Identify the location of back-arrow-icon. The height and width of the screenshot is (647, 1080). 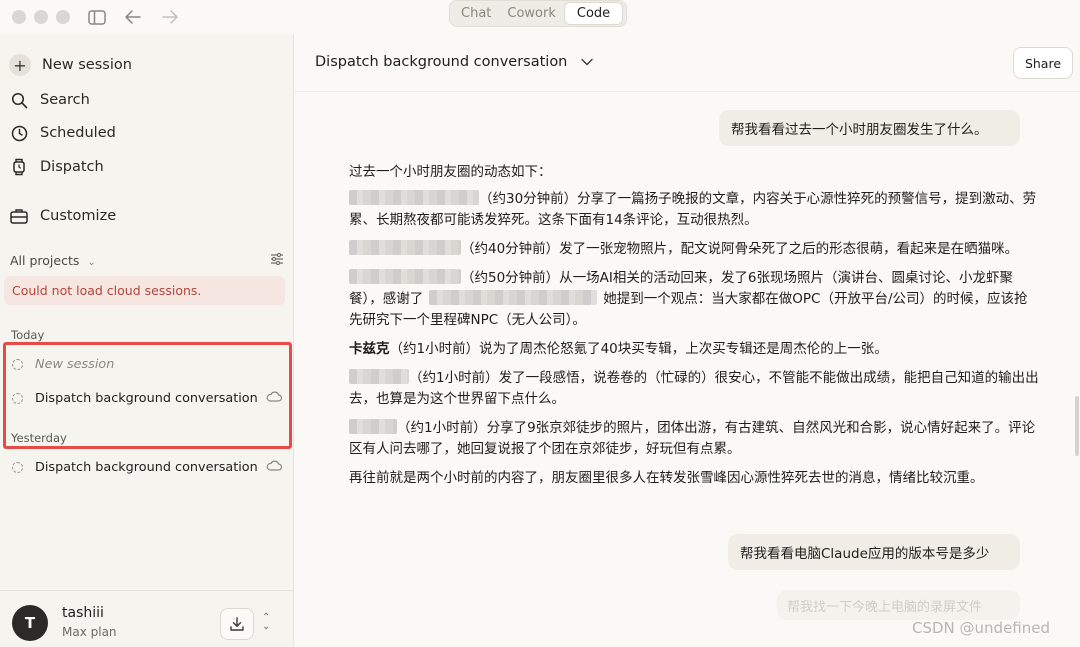
(133, 17).